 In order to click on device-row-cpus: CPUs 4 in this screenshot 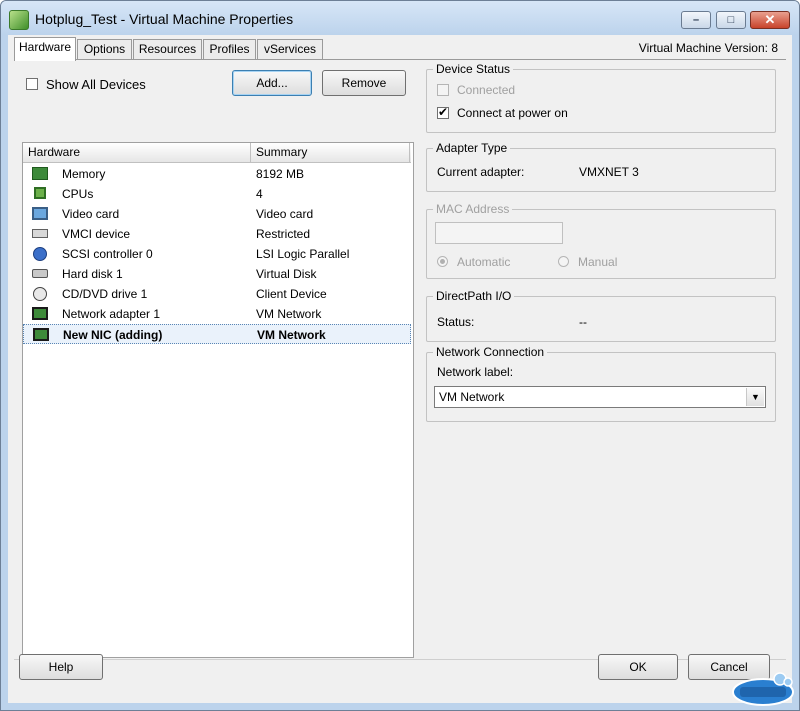, I will do `click(217, 194)`.